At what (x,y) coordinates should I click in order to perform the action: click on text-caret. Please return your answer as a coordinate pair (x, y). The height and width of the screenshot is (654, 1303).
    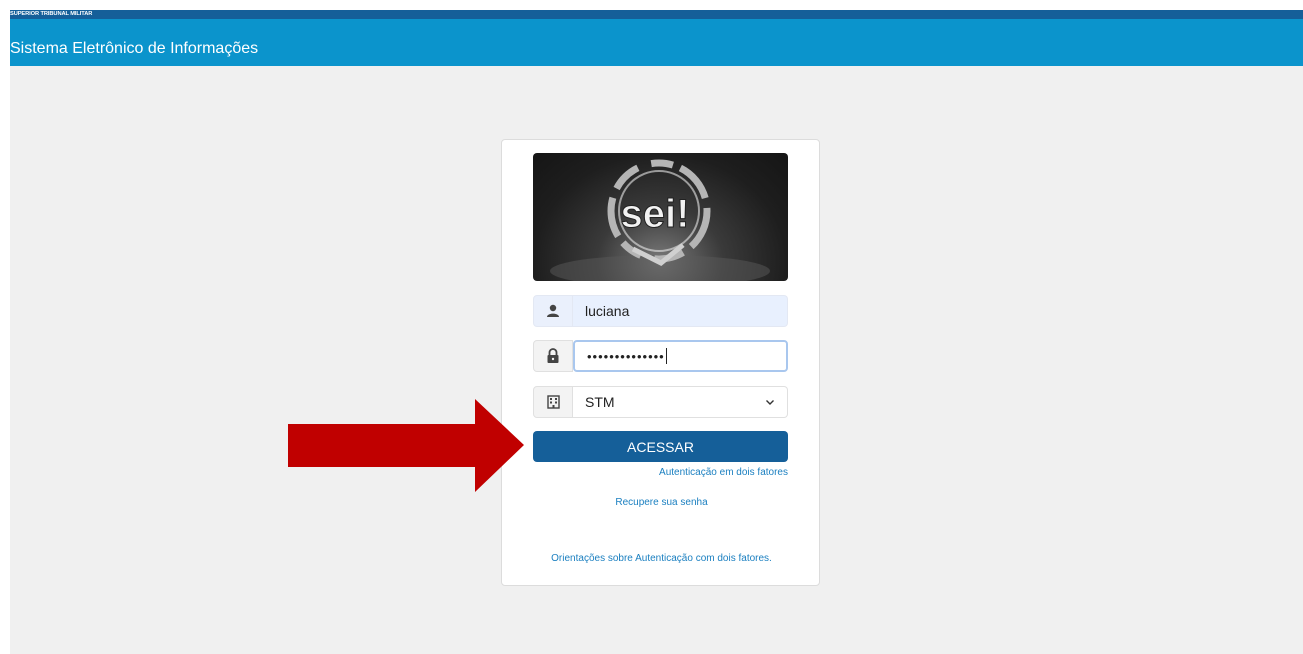
    Looking at the image, I should click on (666, 356).